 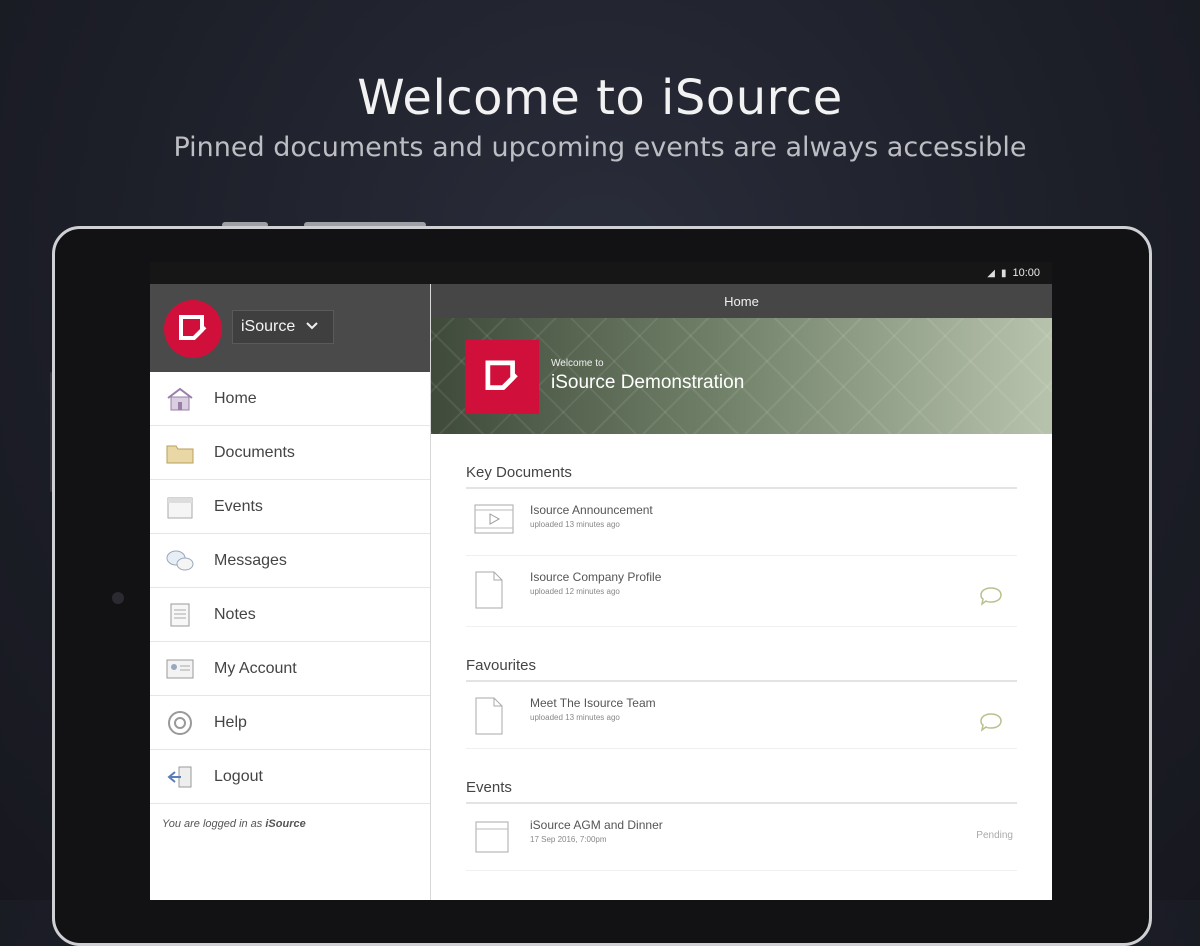 What do you see at coordinates (238, 506) in the screenshot?
I see `sidebar-item-label: Events` at bounding box center [238, 506].